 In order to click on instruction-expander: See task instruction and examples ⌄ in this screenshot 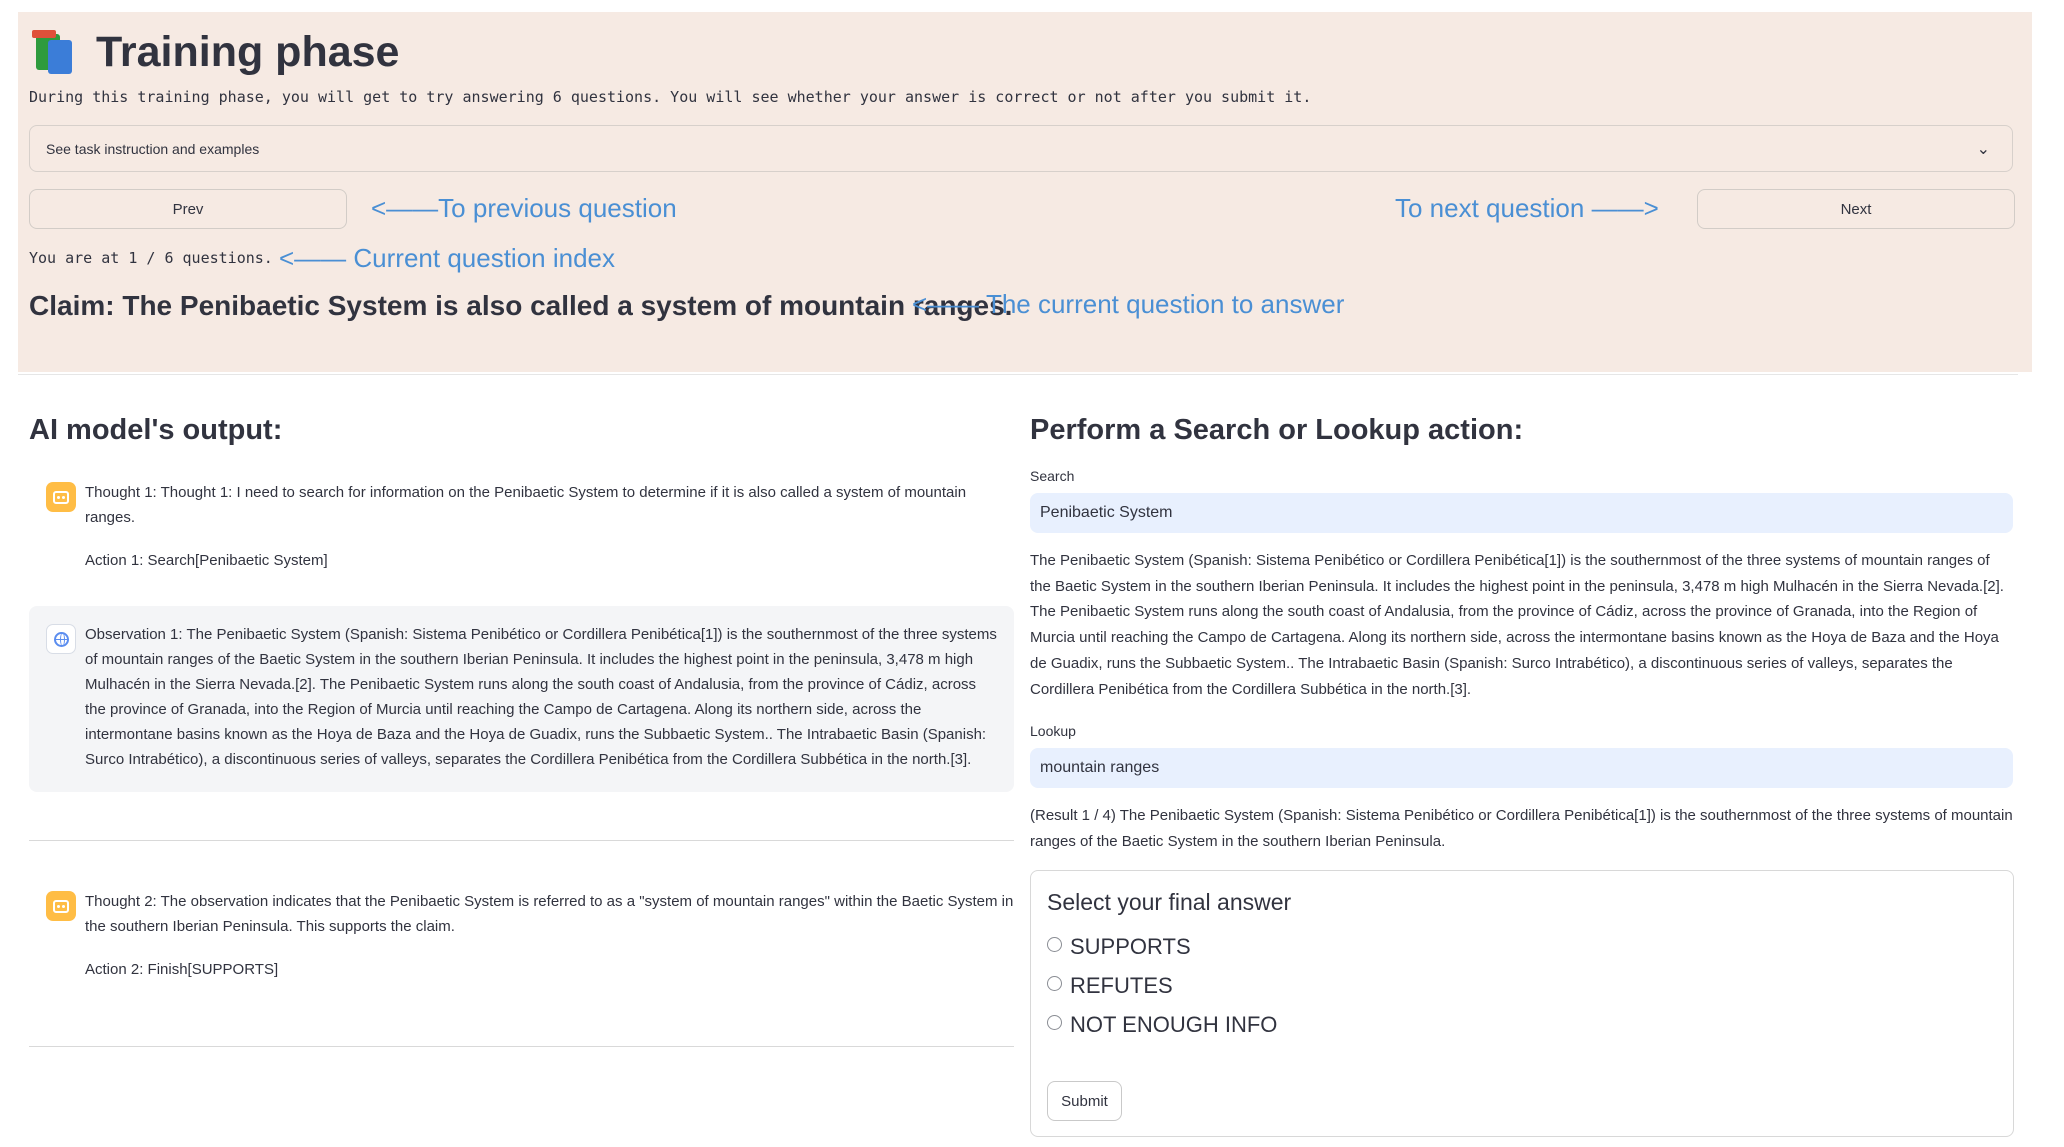, I will do `click(1021, 148)`.